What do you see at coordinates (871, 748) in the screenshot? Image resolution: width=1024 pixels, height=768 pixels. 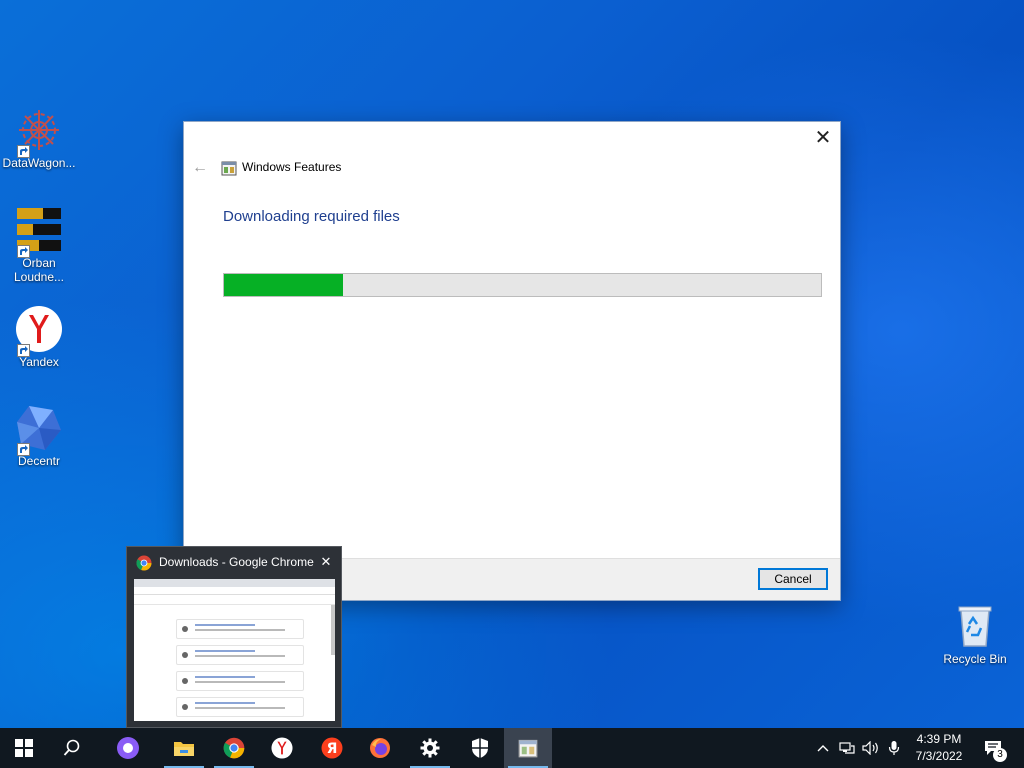 I see `volume-icon` at bounding box center [871, 748].